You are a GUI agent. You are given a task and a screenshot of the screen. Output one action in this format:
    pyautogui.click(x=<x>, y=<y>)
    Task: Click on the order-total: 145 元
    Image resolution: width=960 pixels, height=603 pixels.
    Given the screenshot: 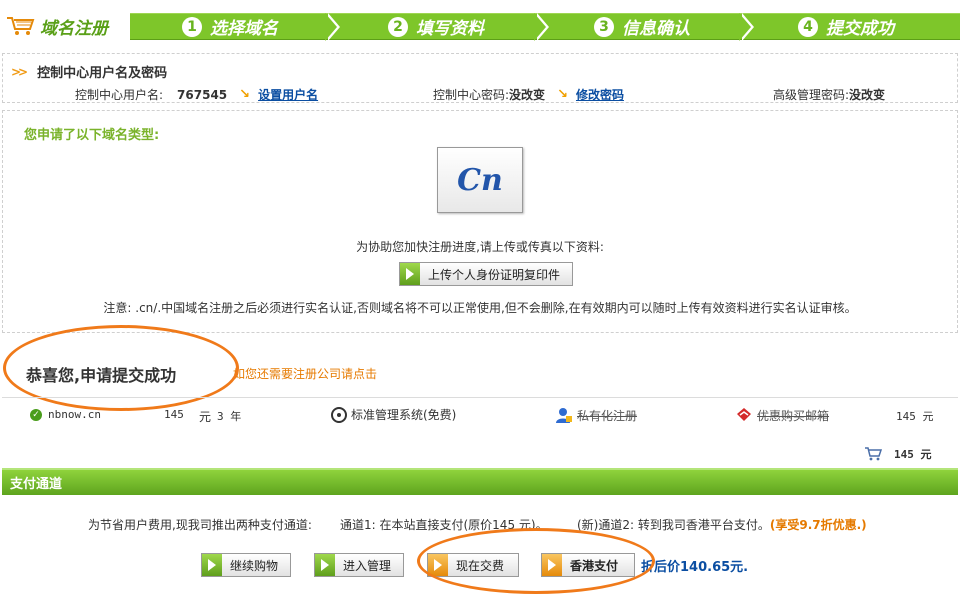 What is the action you would take?
    pyautogui.click(x=898, y=454)
    